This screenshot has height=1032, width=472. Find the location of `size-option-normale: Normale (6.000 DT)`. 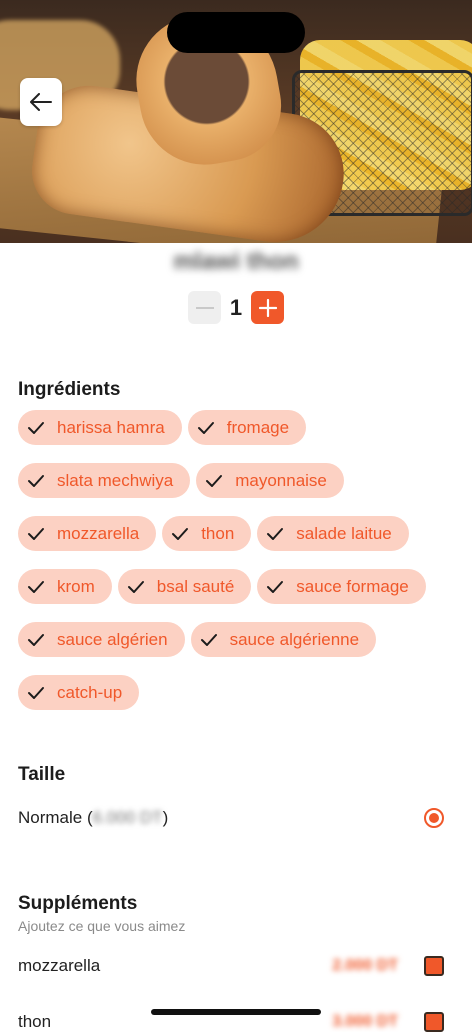

size-option-normale: Normale (6.000 DT) is located at coordinates (231, 818).